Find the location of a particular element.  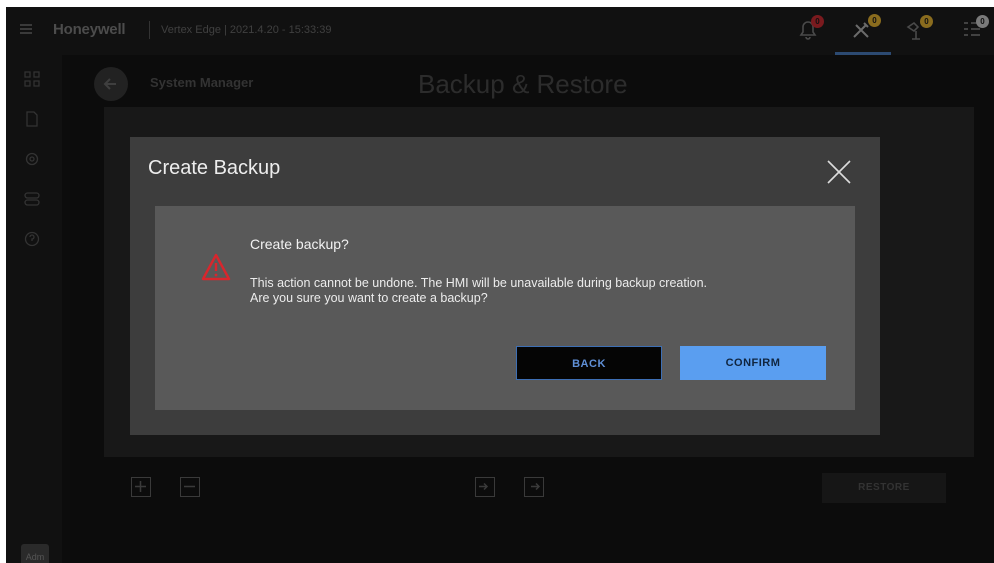

divider is located at coordinates (149, 30).